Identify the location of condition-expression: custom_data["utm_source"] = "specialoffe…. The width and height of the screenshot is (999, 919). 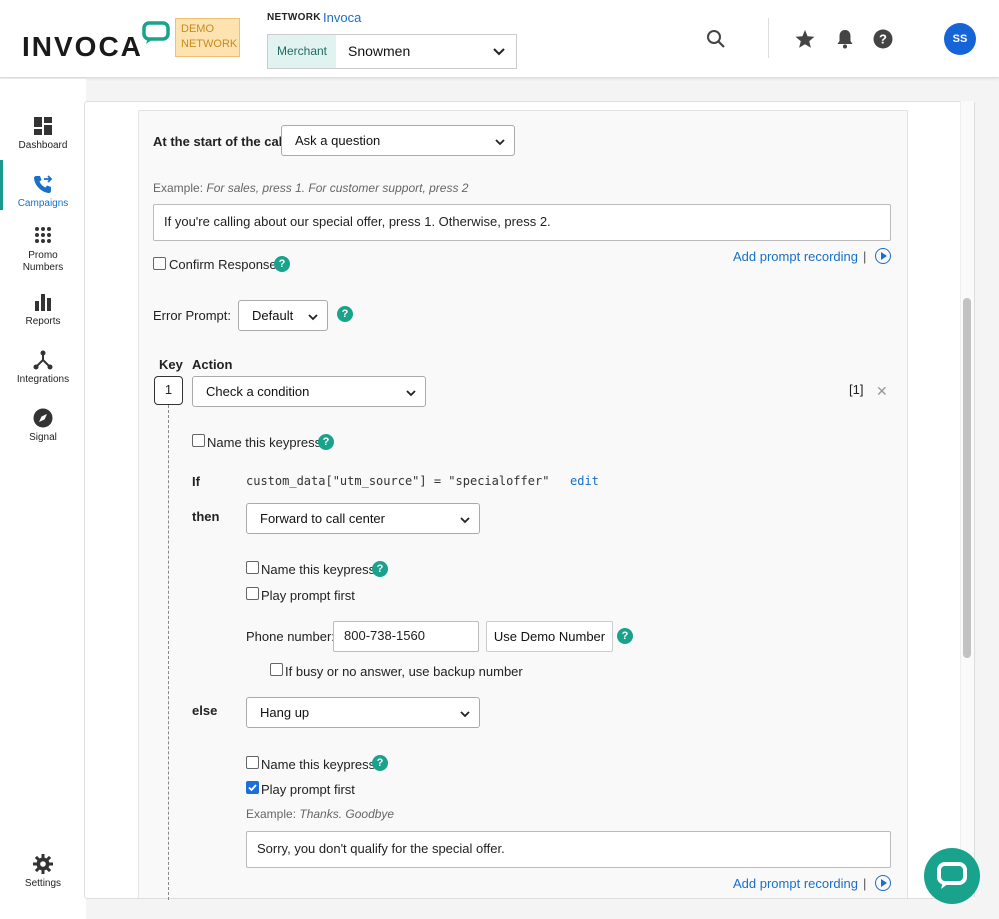
(398, 481).